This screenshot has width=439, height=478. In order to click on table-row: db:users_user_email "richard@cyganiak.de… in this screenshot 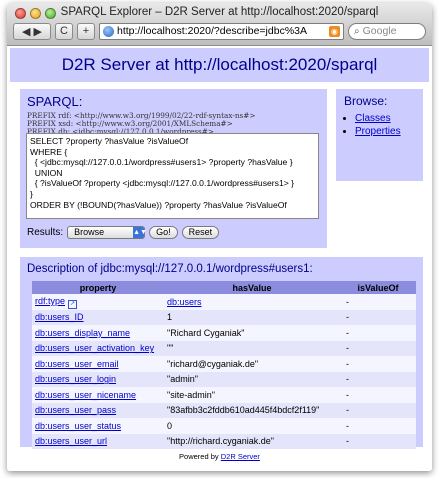, I will do `click(224, 364)`.